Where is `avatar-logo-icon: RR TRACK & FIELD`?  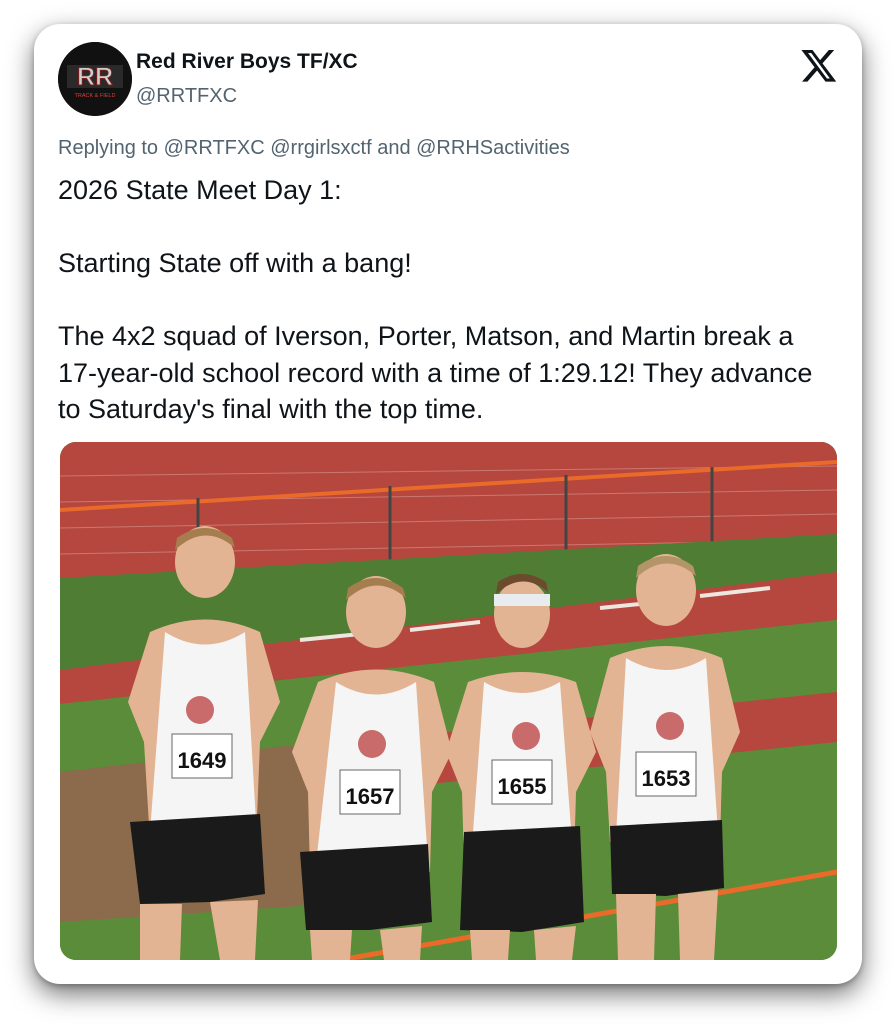
avatar-logo-icon: RR TRACK & FIELD is located at coordinates (95, 79).